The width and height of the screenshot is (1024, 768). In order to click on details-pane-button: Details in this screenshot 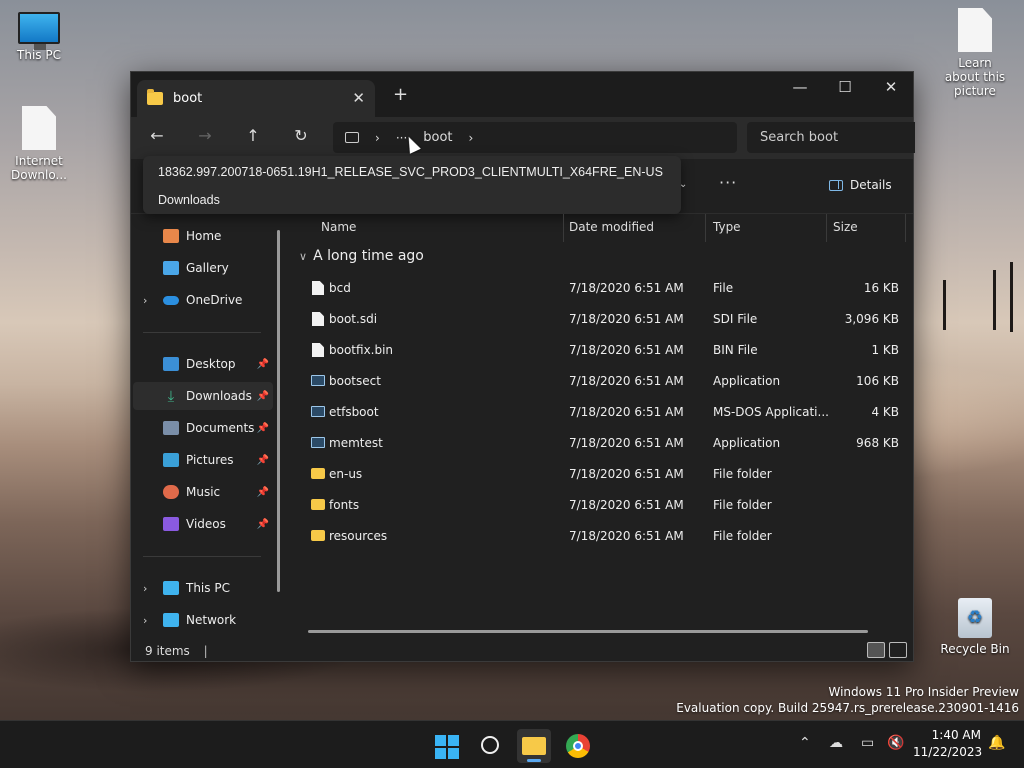, I will do `click(860, 185)`.